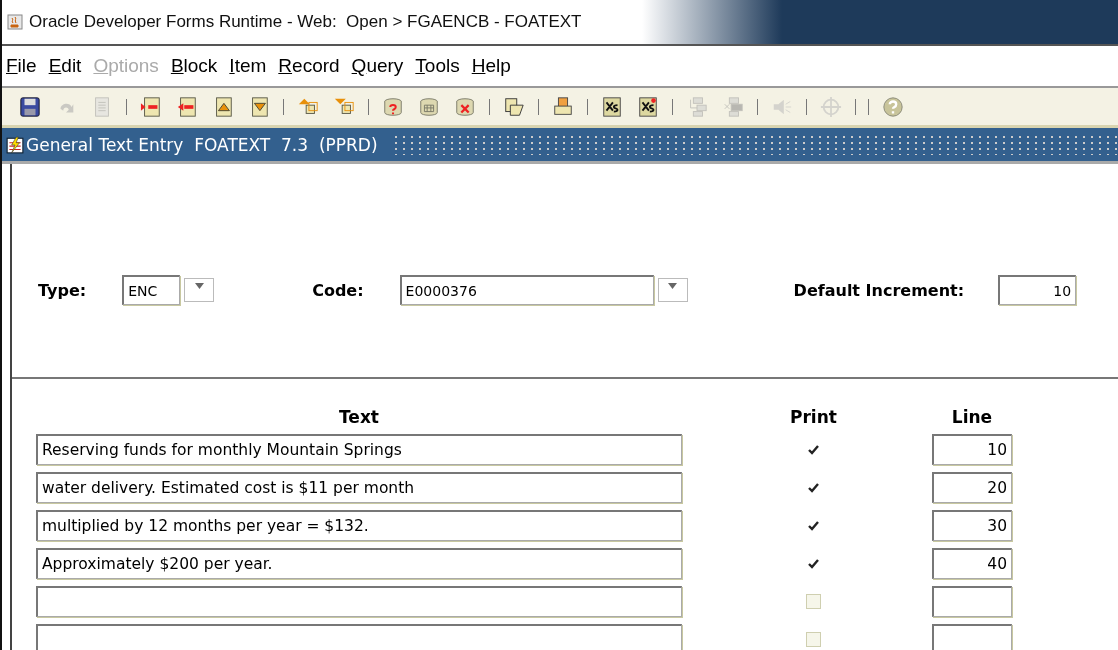 This screenshot has width=1118, height=650. Describe the element at coordinates (338, 290) in the screenshot. I see `code-label: Code:` at that location.